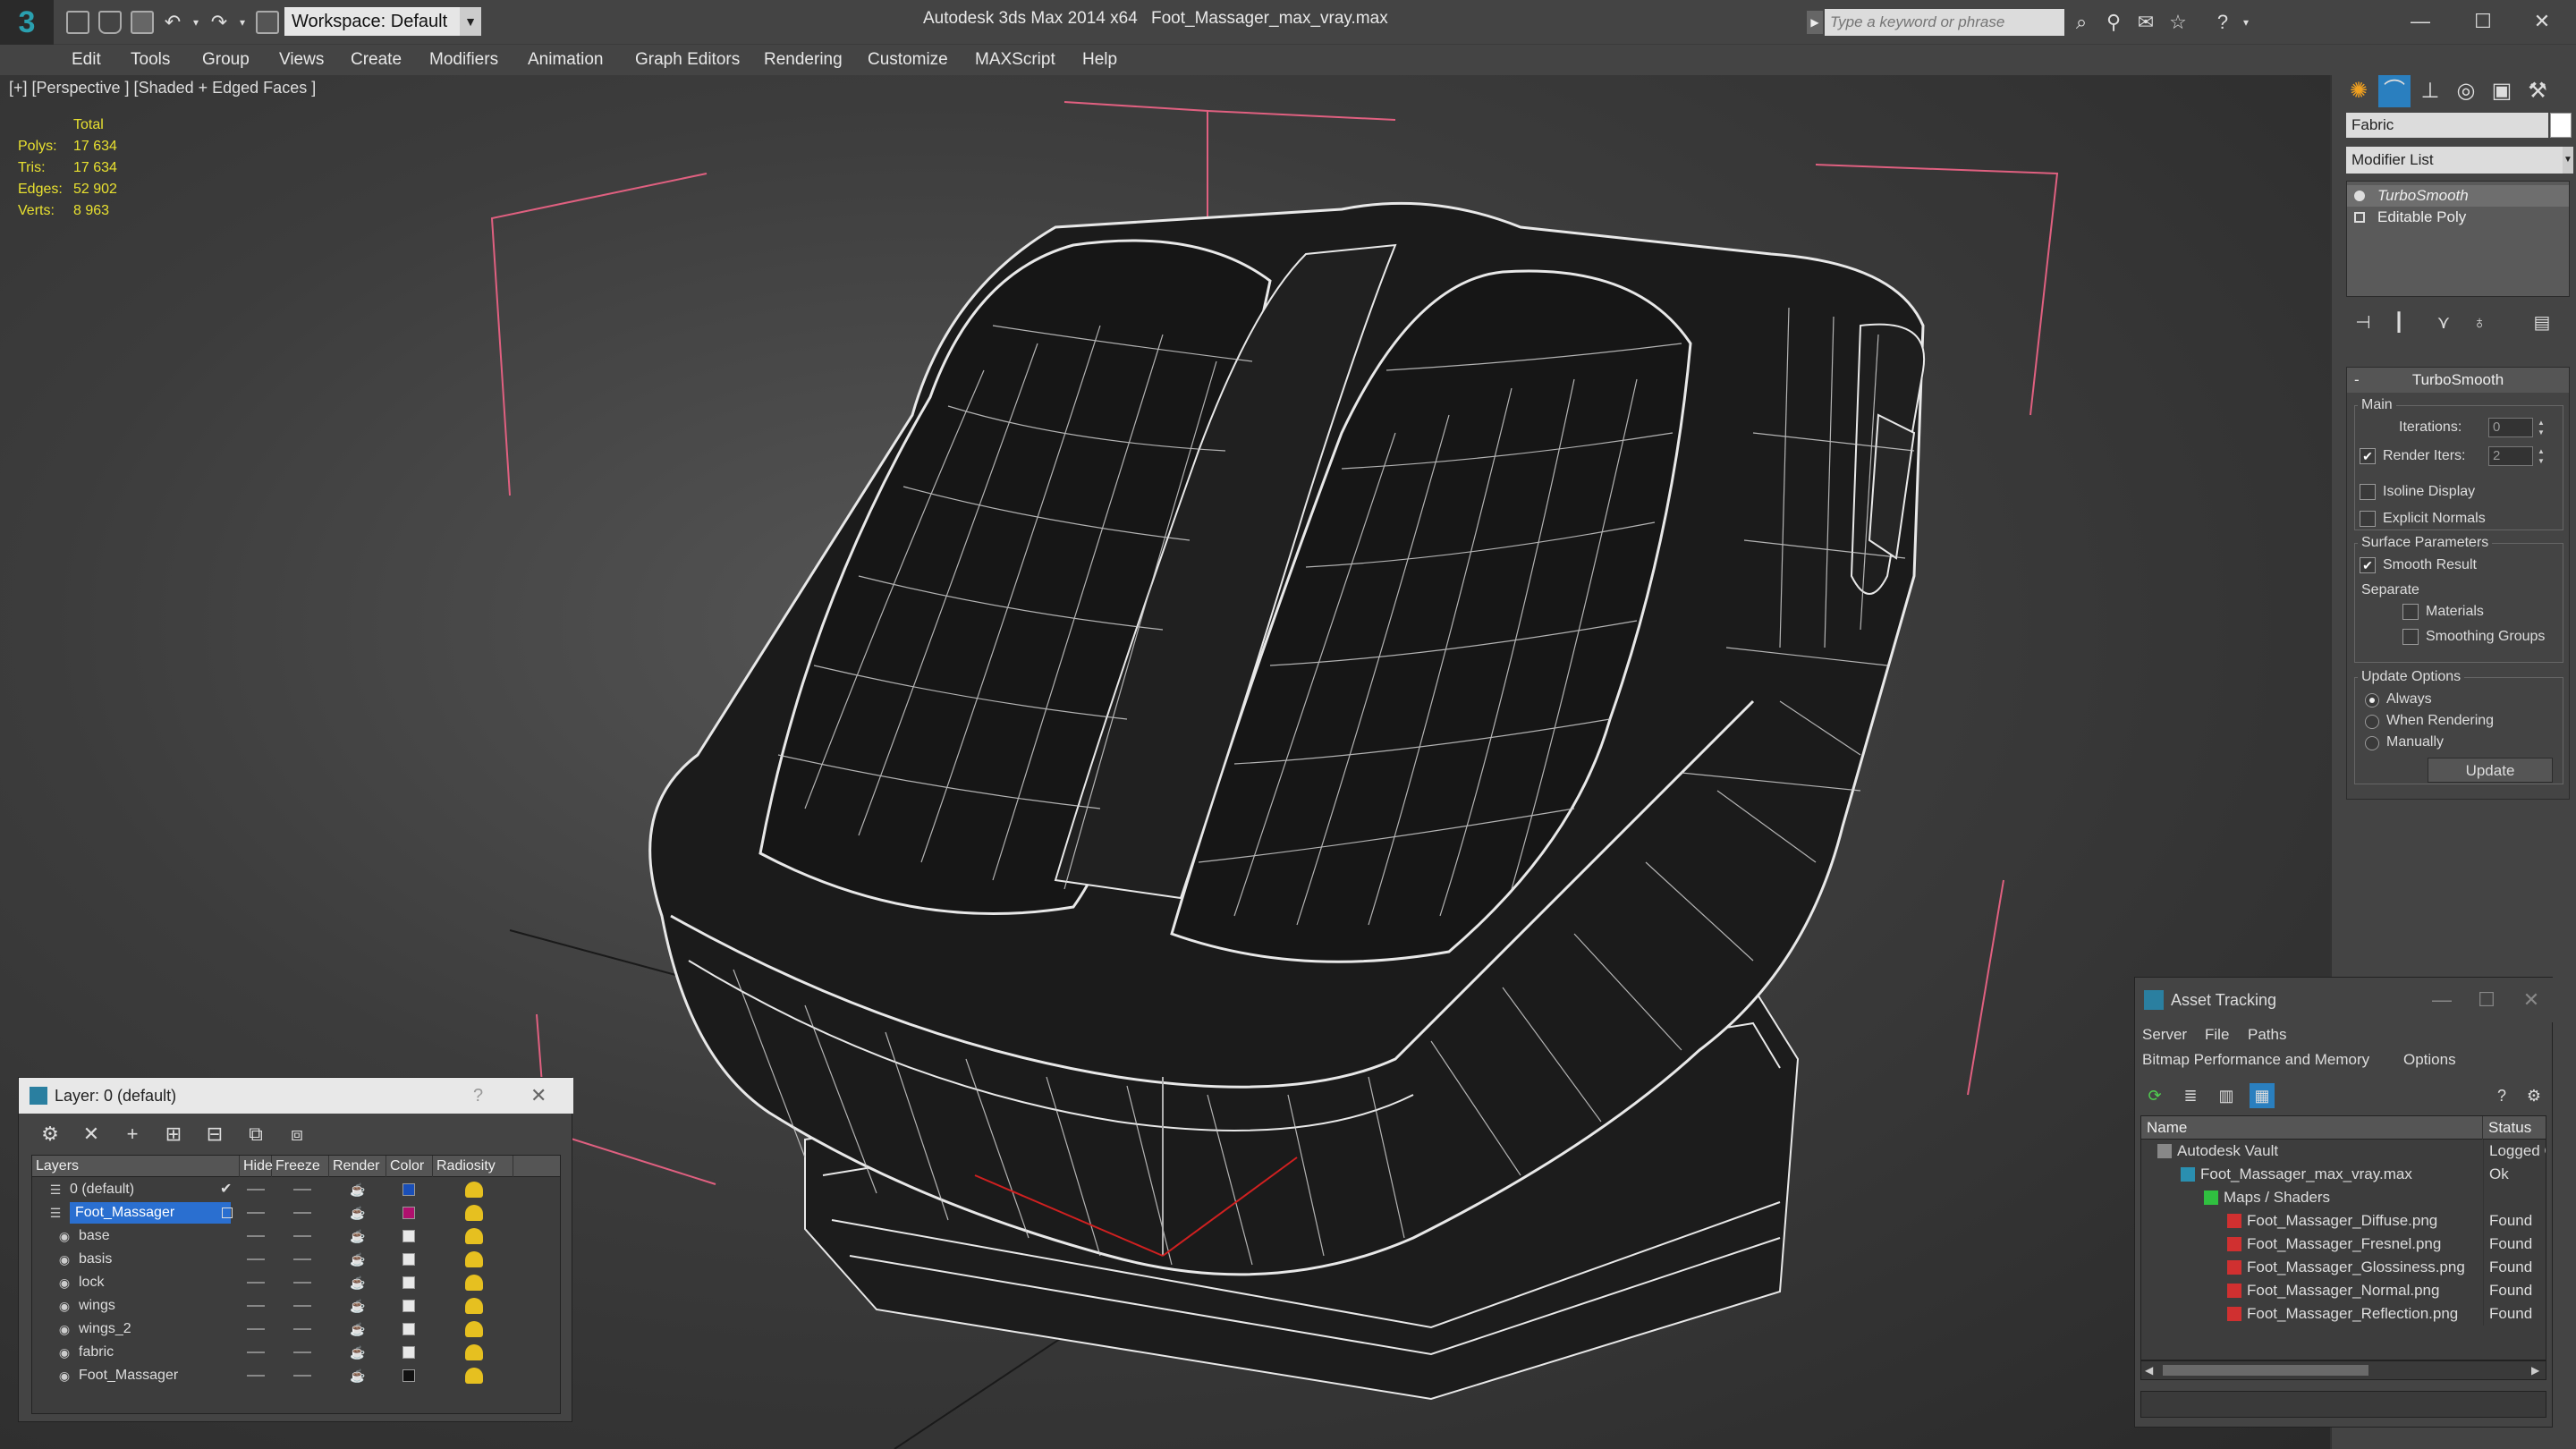  Describe the element at coordinates (142, 22) in the screenshot. I see `save-file-icon` at that location.